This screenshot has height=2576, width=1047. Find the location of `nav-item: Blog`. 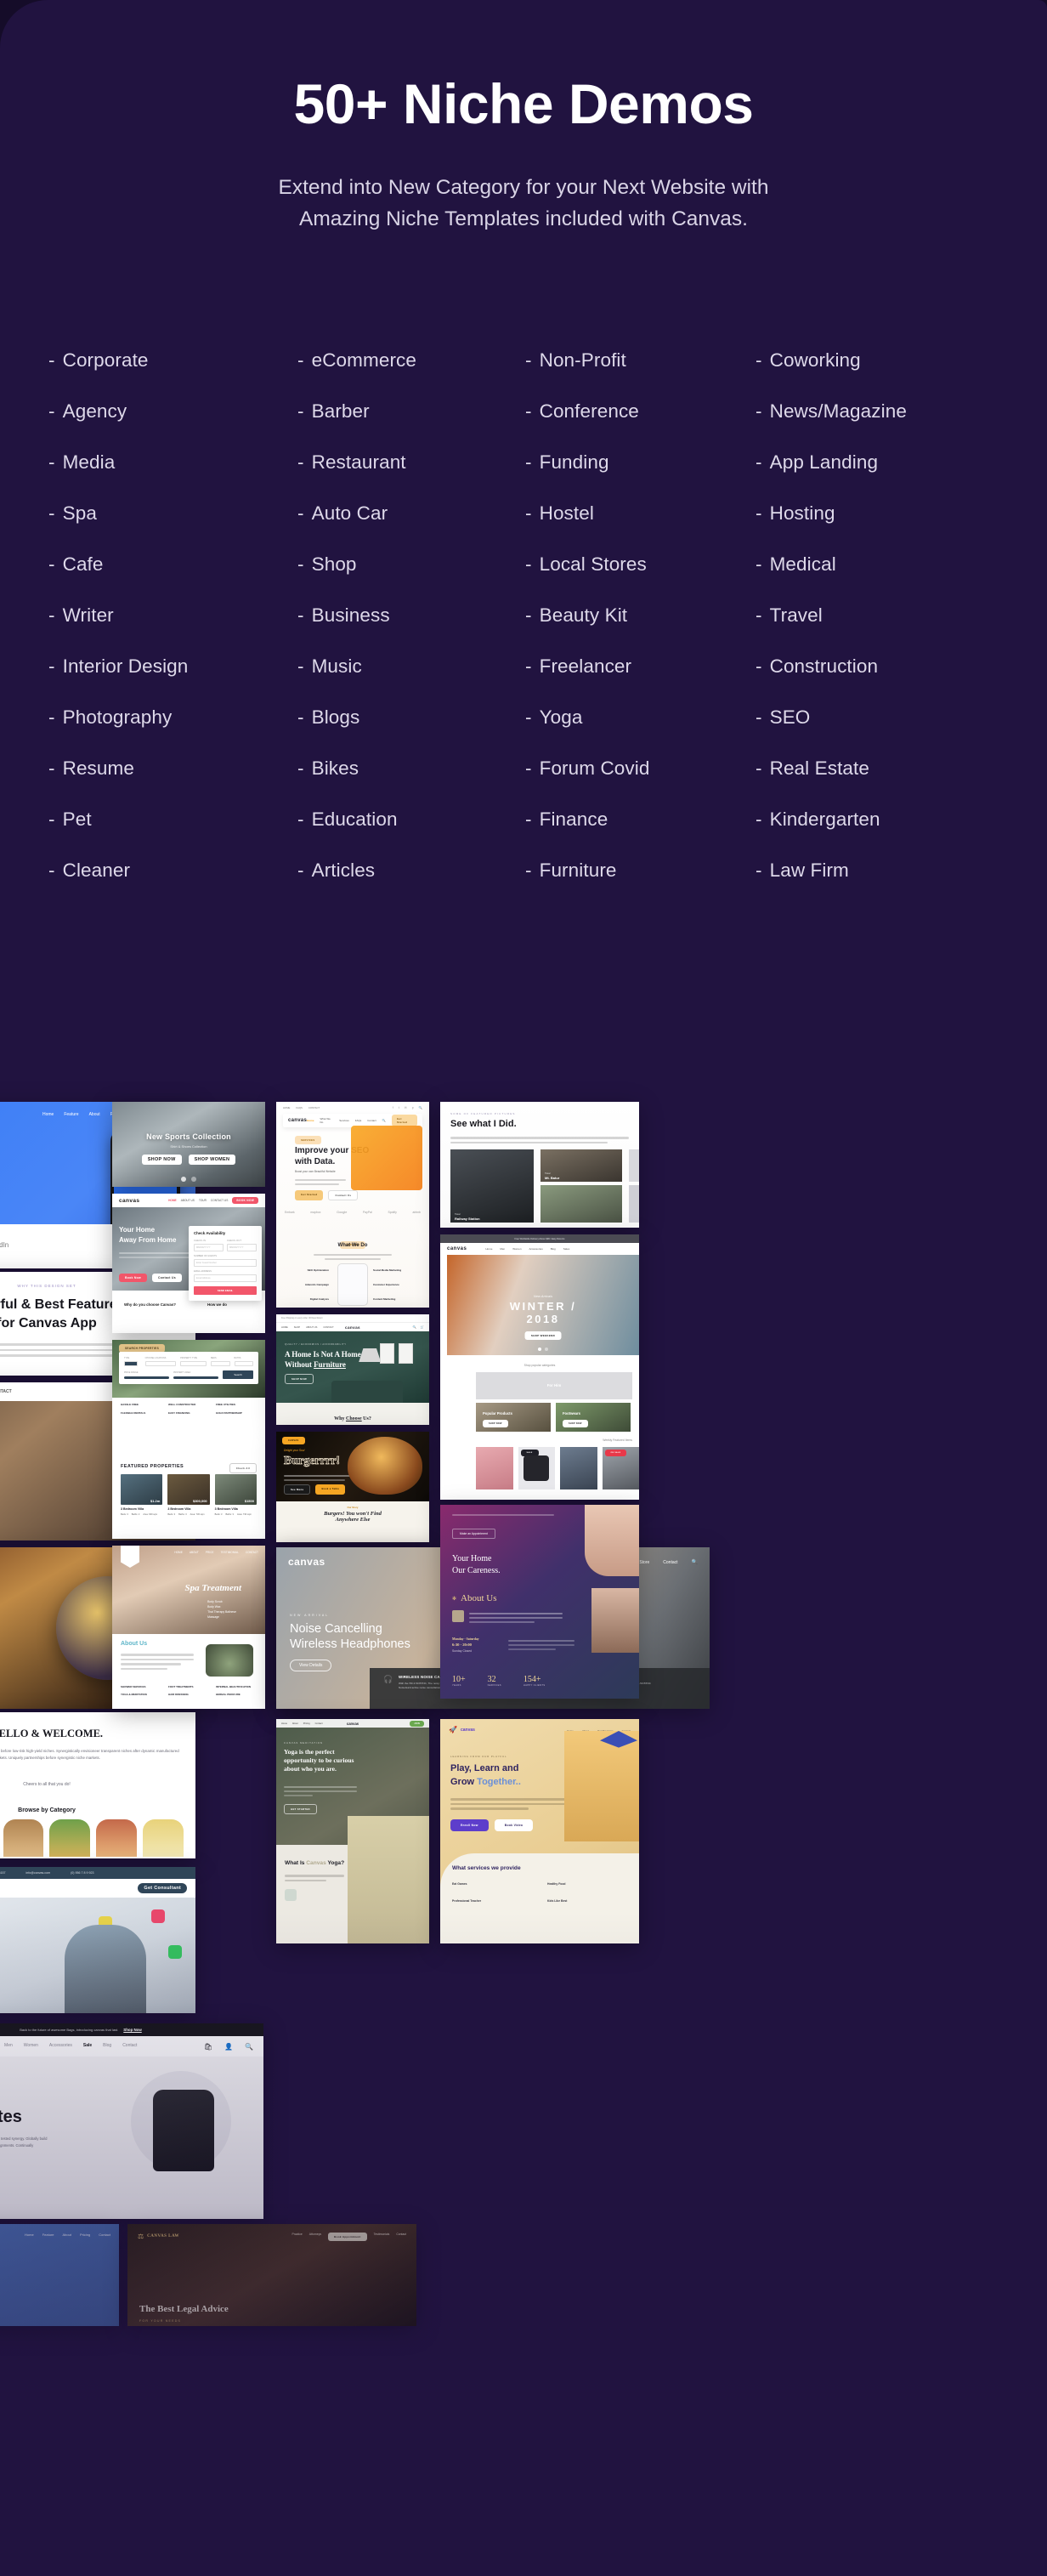

nav-item: Blog is located at coordinates (107, 2047).